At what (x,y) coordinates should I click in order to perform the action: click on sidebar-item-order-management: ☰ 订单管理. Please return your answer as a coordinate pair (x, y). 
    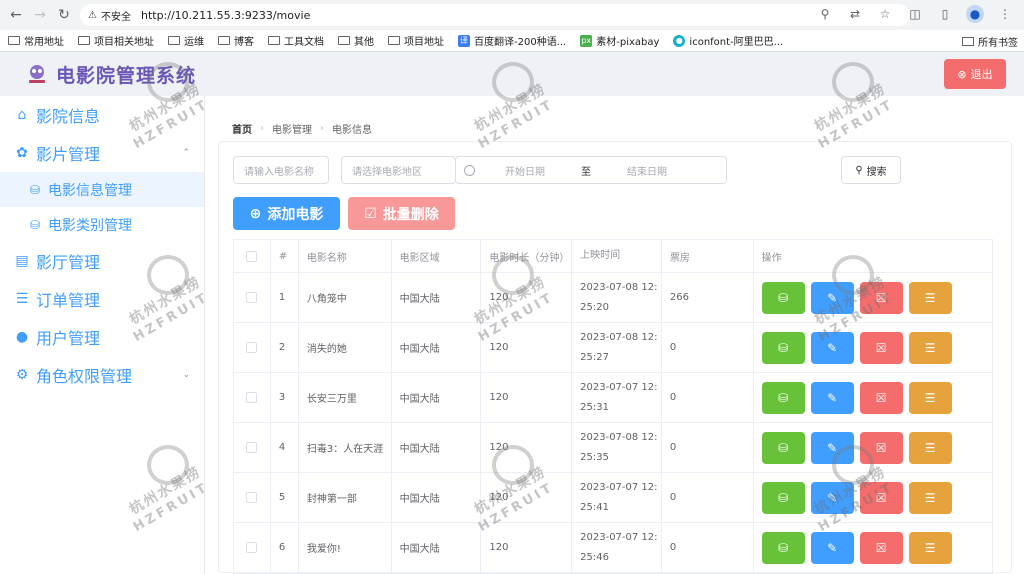
    Looking at the image, I should click on (102, 299).